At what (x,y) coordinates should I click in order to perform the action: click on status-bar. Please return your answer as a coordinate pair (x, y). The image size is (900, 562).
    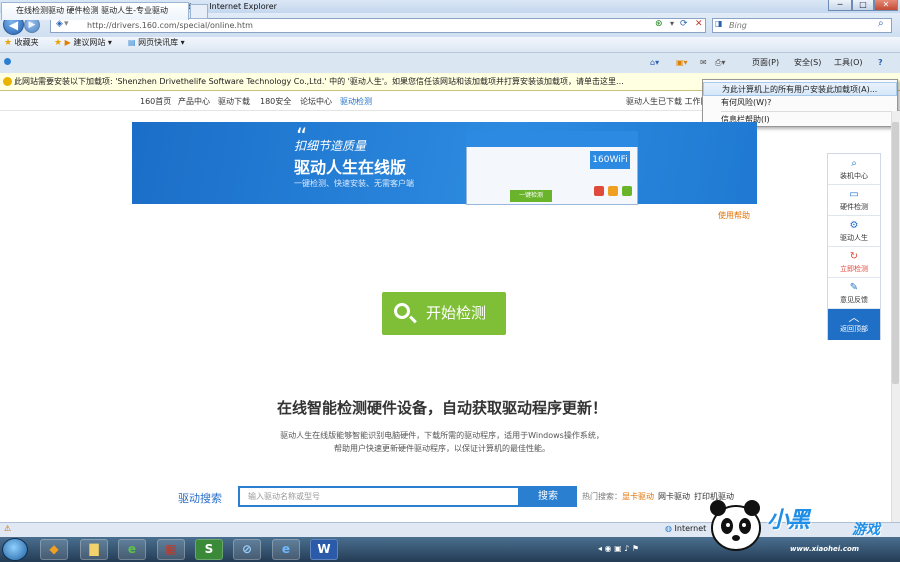
    Looking at the image, I should click on (450, 529).